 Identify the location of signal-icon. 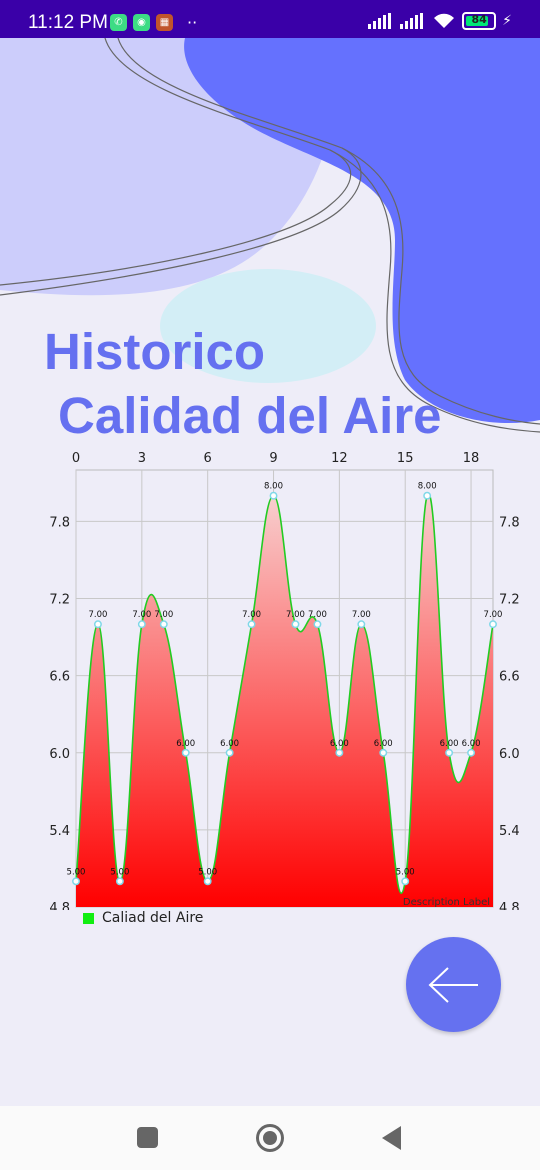
(380, 21).